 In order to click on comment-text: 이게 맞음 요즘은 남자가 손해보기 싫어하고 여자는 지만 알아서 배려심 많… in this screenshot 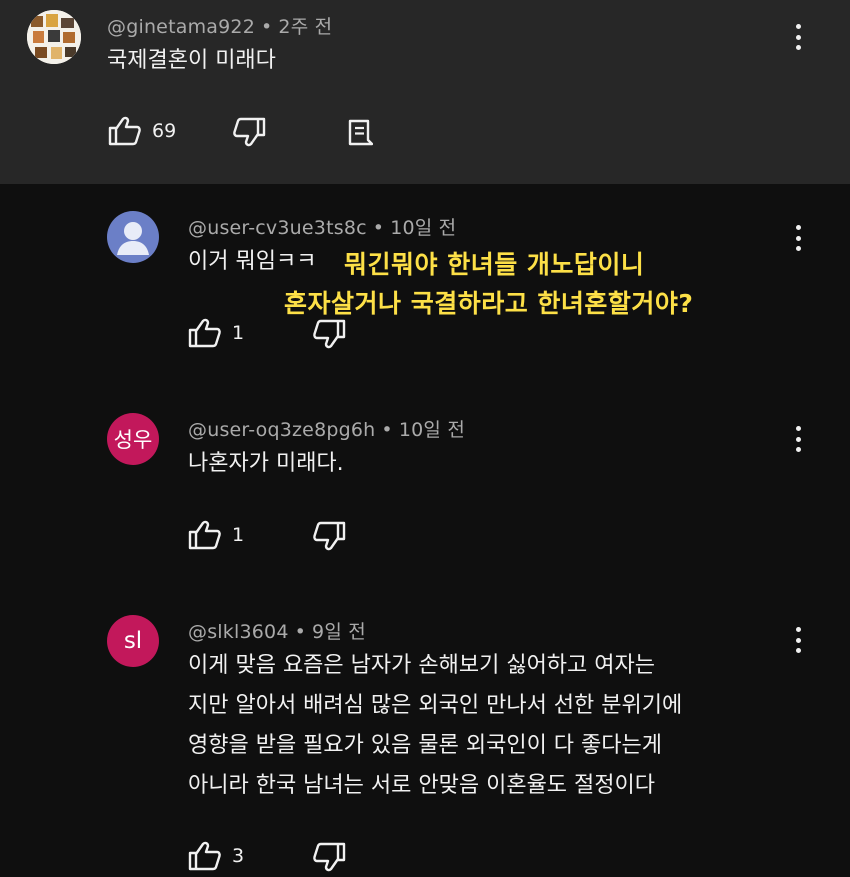, I will do `click(435, 726)`.